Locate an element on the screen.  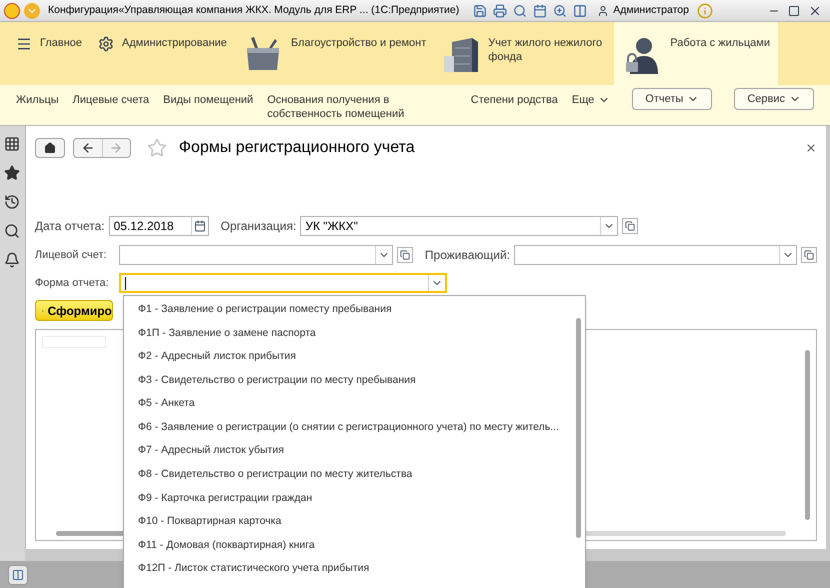
dropdown-item: Ф2 - Адресный листок прибытия is located at coordinates (354, 357).